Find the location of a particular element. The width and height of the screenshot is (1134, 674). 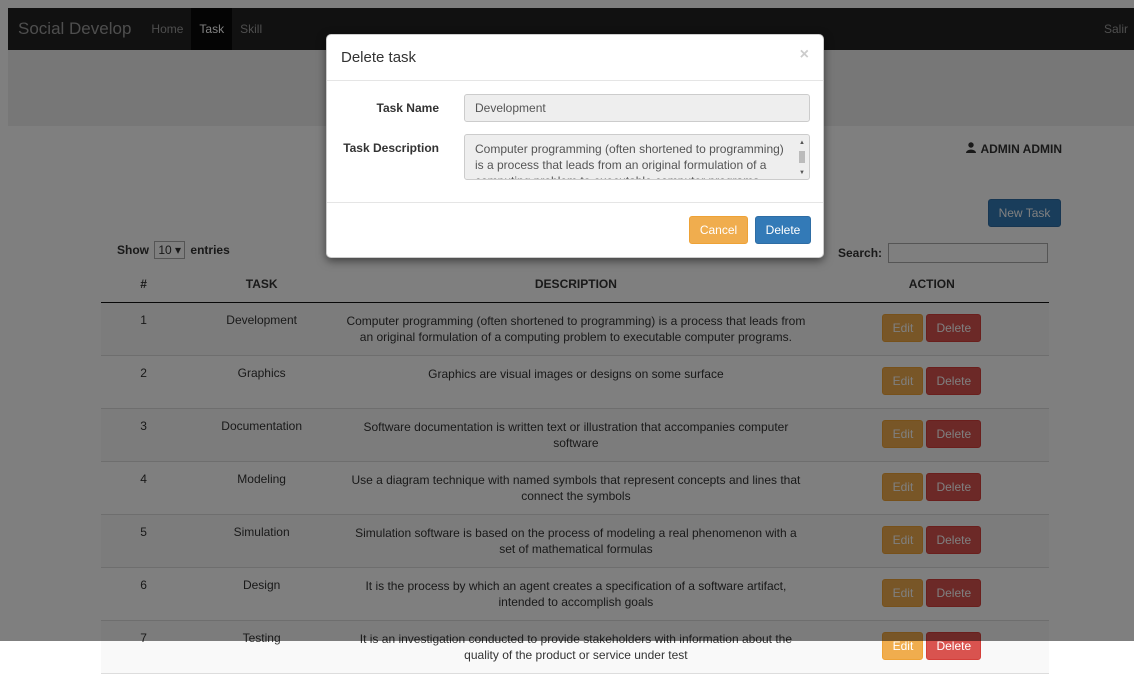

close-icon: × is located at coordinates (804, 55).